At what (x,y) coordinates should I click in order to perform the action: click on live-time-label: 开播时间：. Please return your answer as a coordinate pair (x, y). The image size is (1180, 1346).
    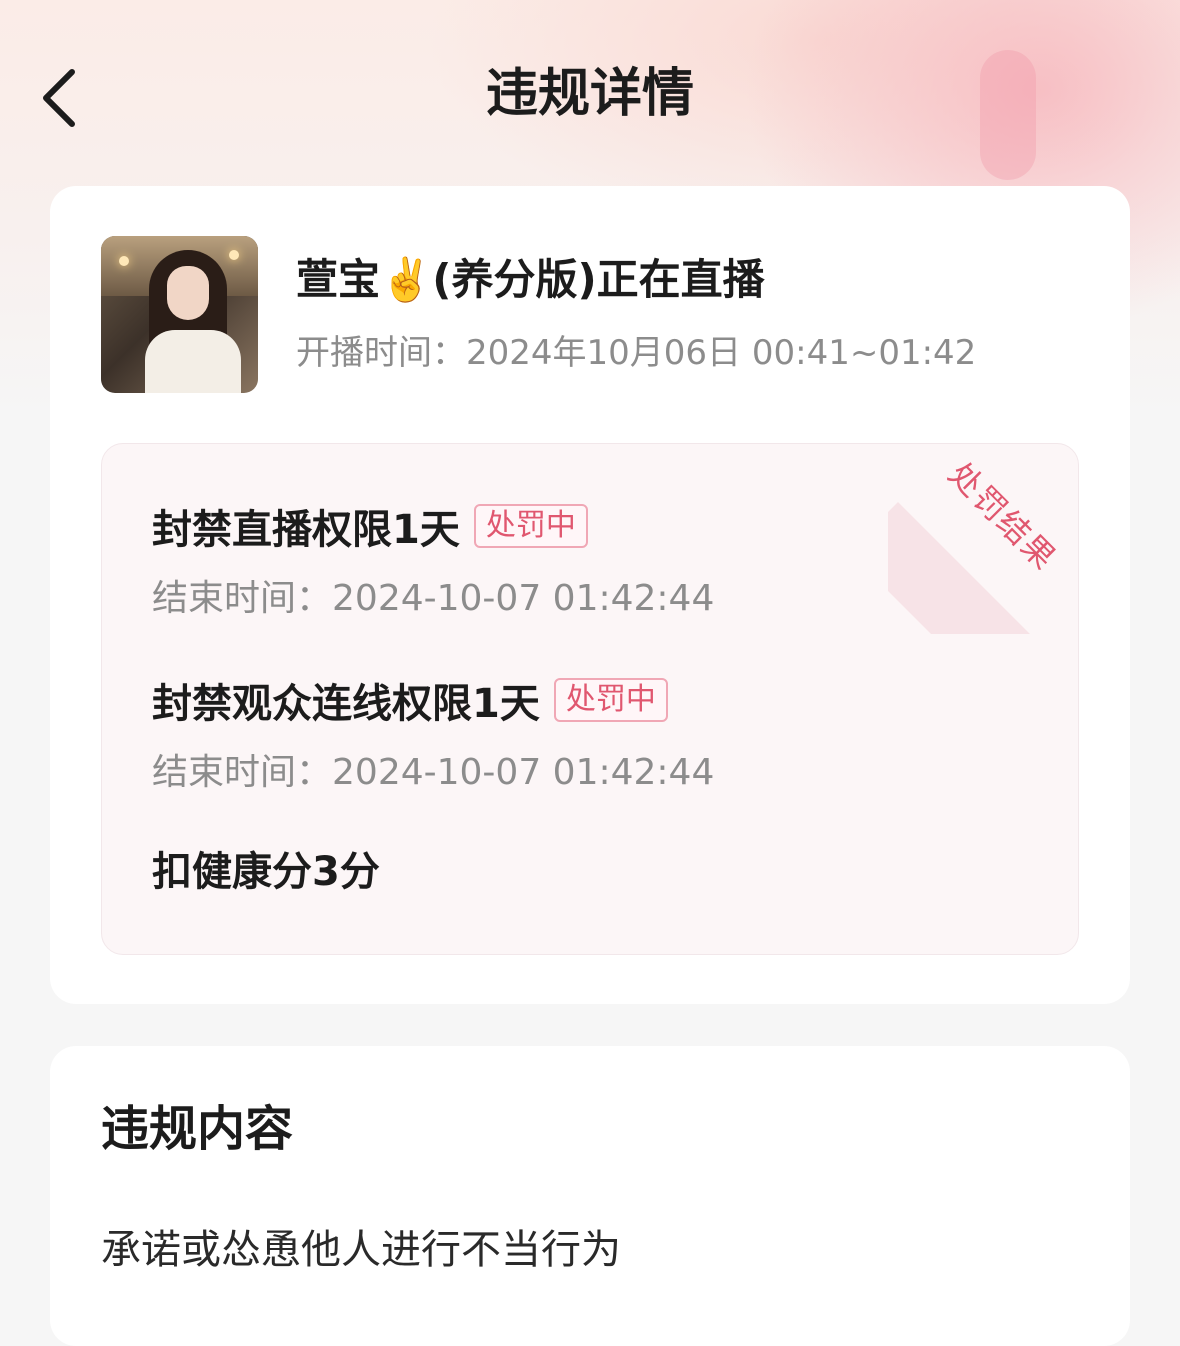
    Looking at the image, I should click on (381, 353).